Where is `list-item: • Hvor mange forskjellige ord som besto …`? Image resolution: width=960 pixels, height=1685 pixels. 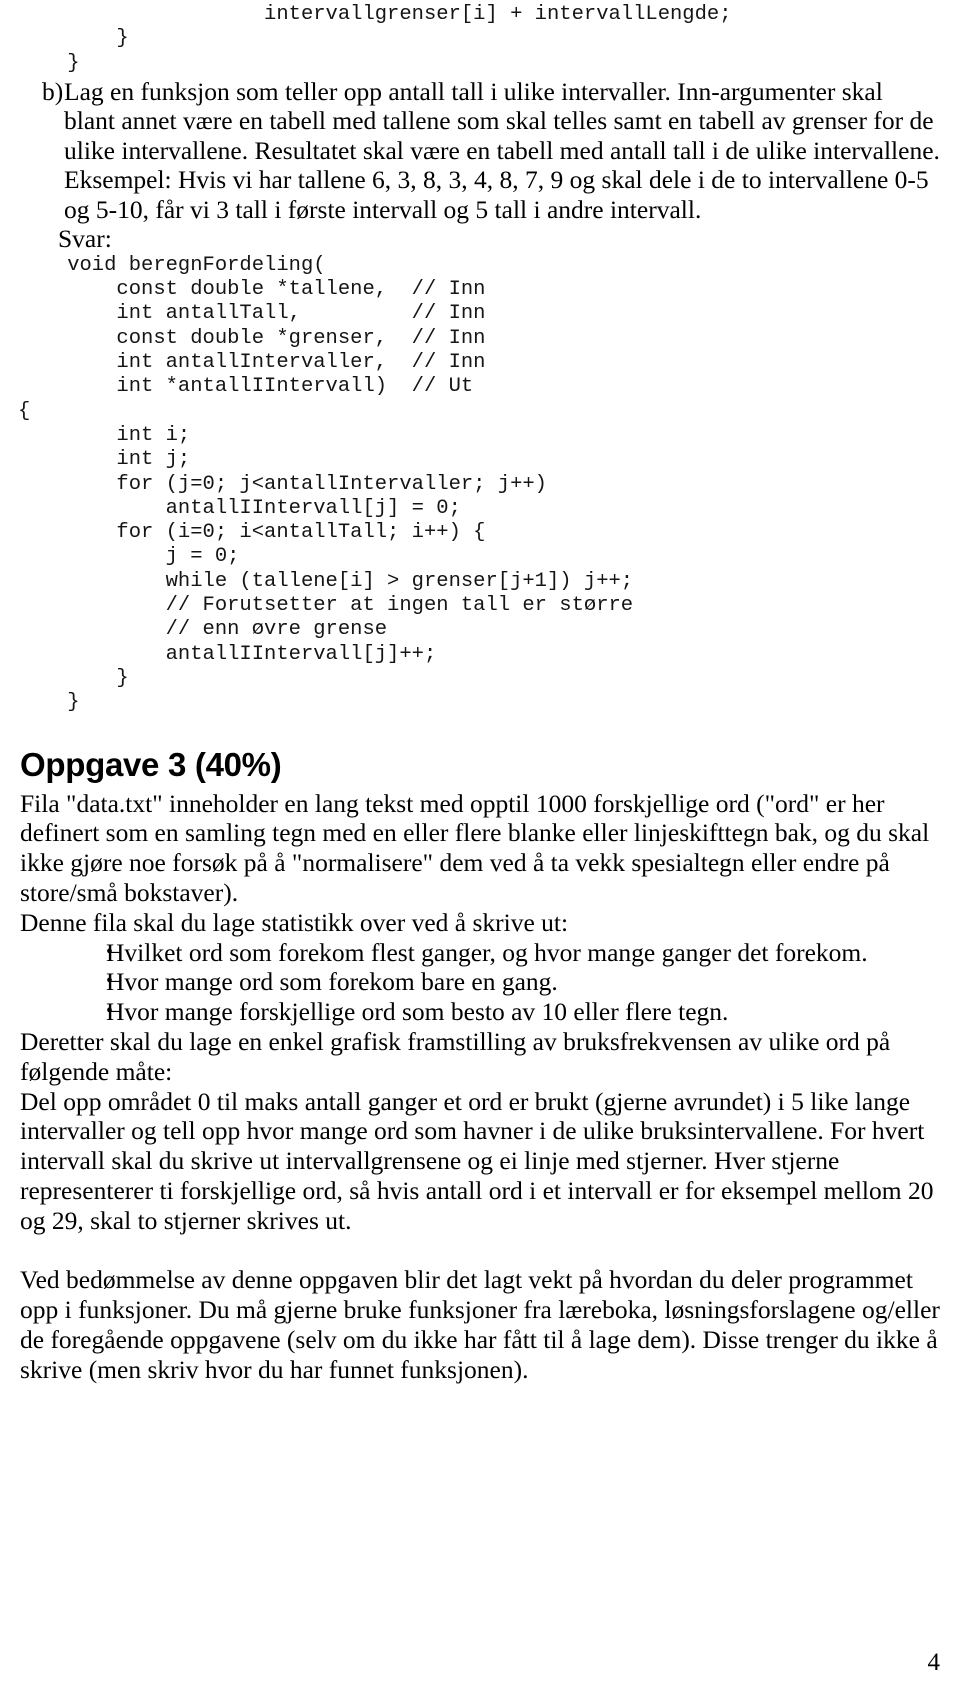
list-item: • Hvor mange forskjellige ord som besto … is located at coordinates (480, 1012).